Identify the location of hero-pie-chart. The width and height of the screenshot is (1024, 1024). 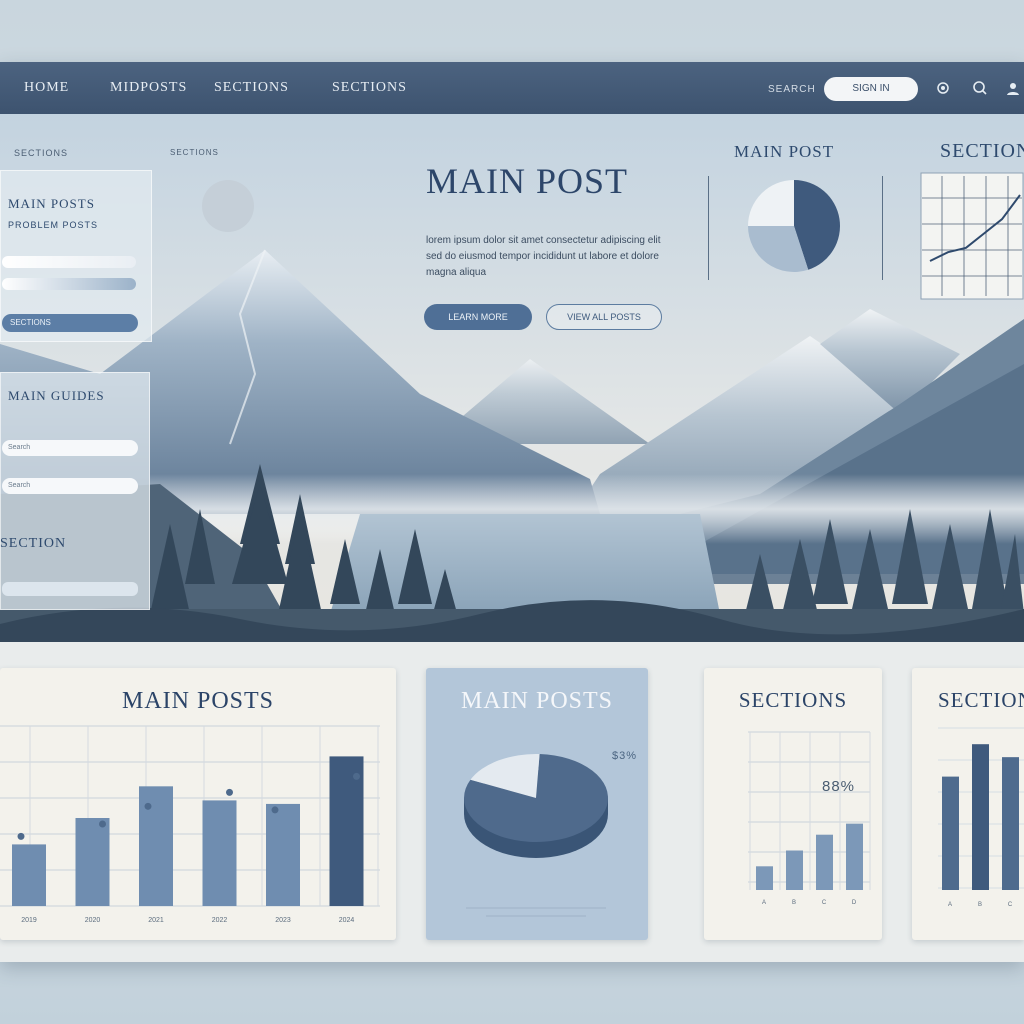
(794, 226).